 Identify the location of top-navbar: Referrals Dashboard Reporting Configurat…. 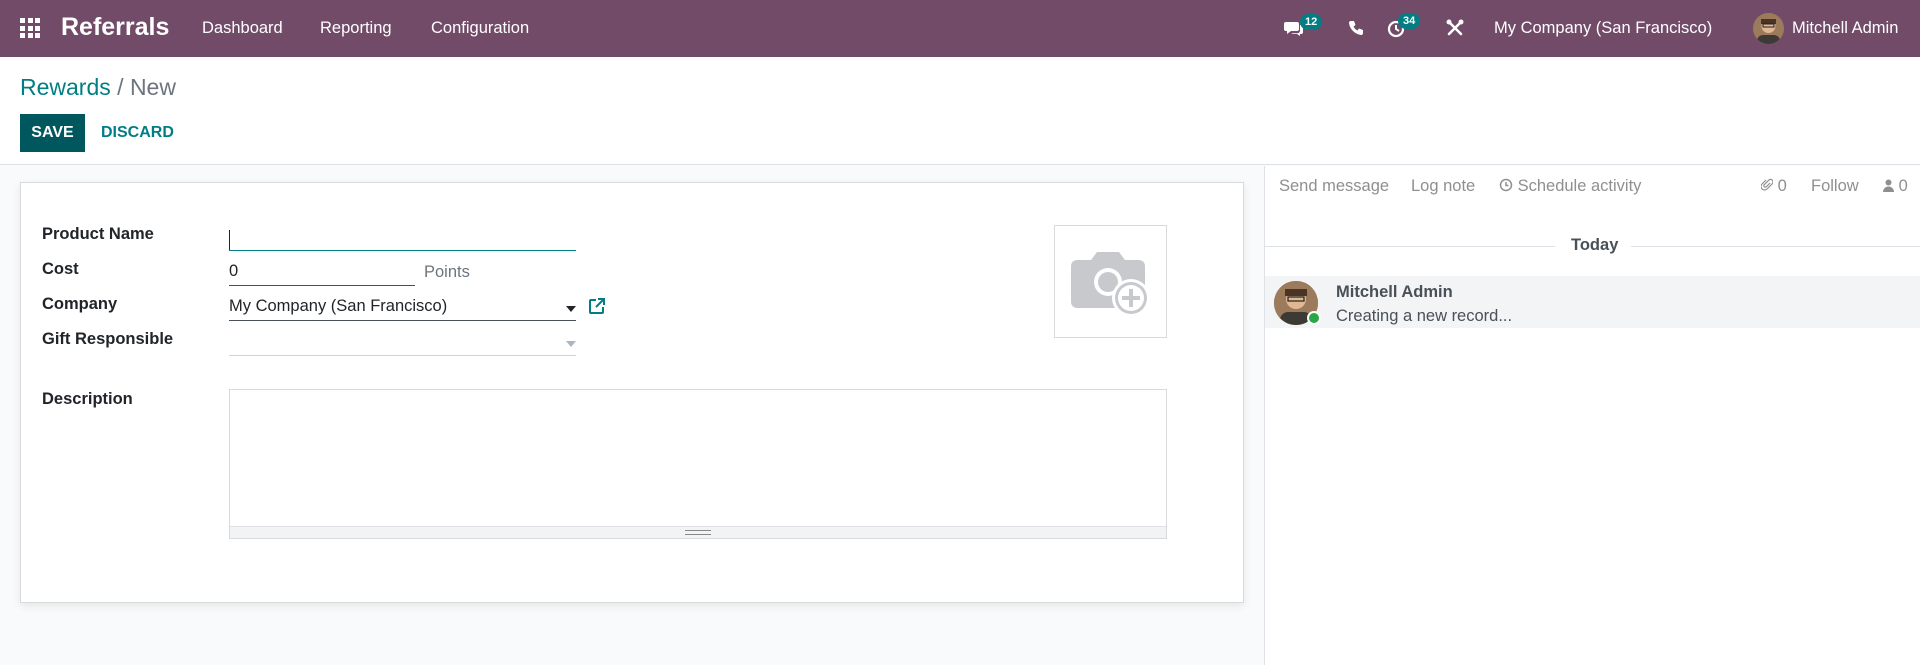
(960, 28).